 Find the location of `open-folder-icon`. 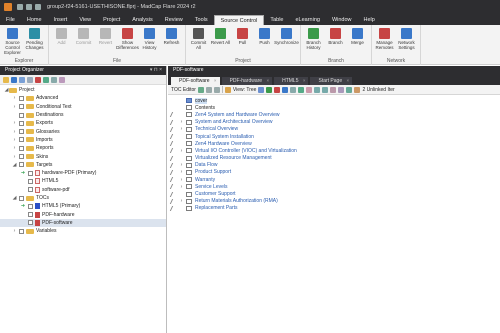

open-folder-icon is located at coordinates (6, 79).